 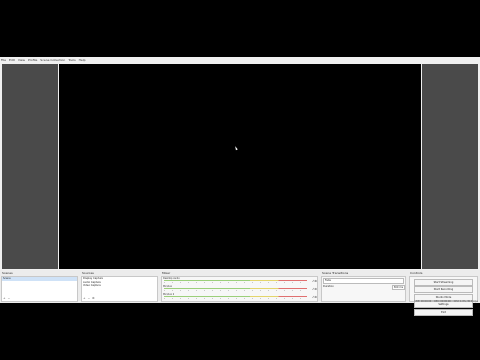 What do you see at coordinates (82, 60) in the screenshot?
I see `menu-help: Help` at bounding box center [82, 60].